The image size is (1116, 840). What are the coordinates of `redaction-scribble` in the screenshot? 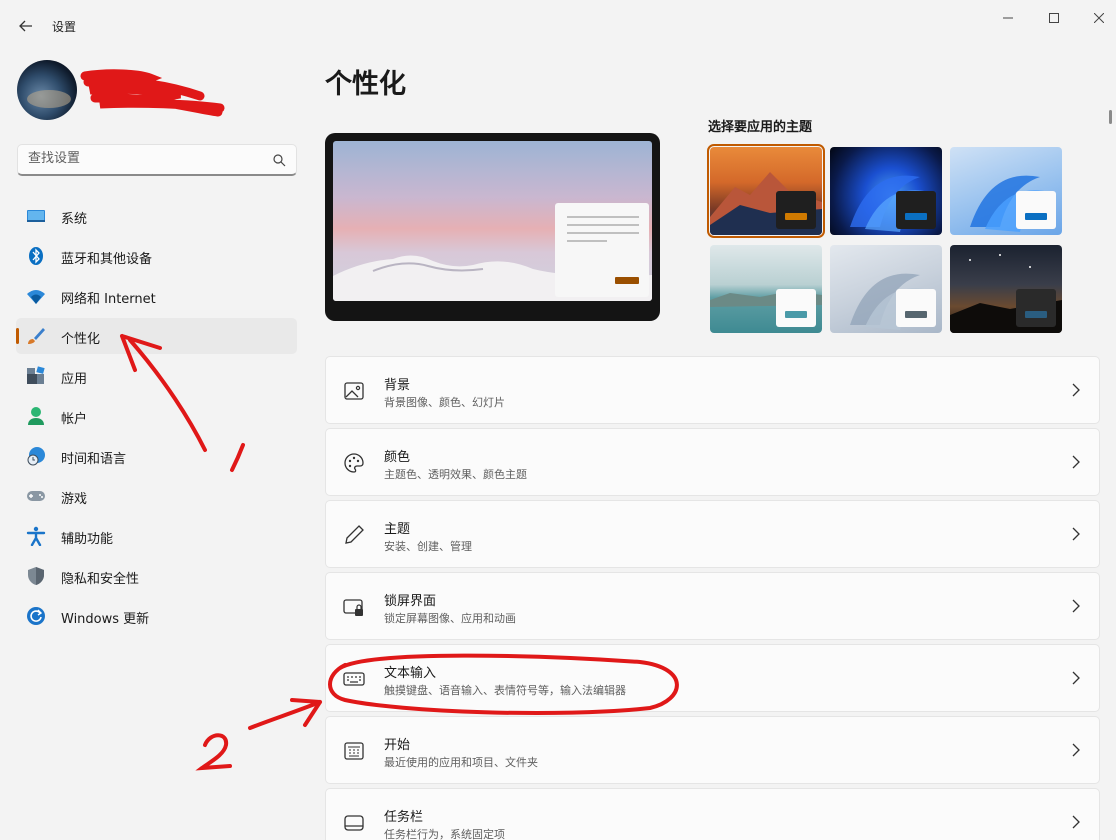 It's located at (152, 93).